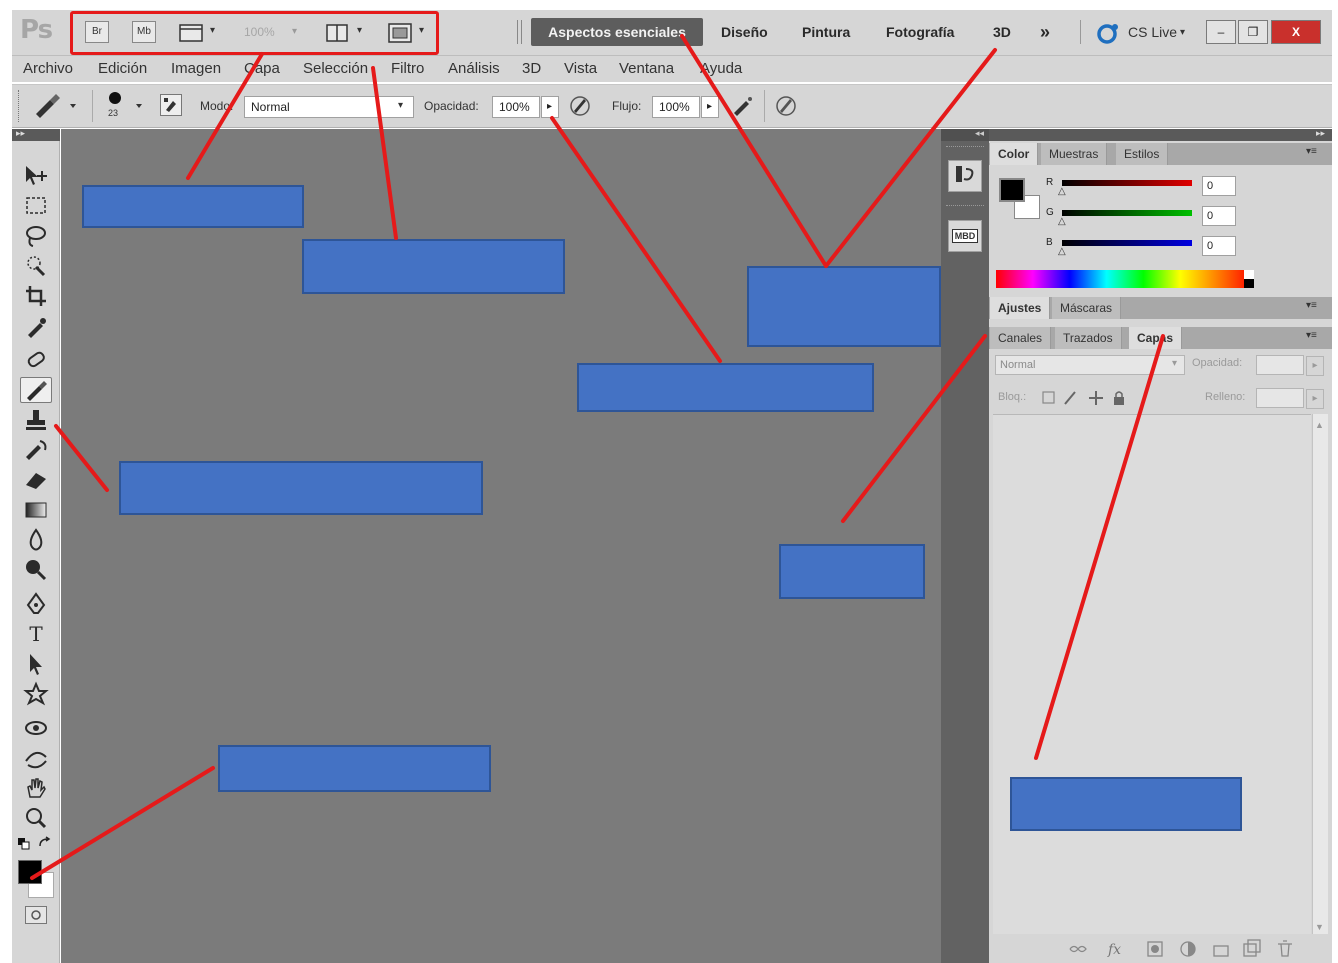 The height and width of the screenshot is (963, 1338). Describe the element at coordinates (1296, 32) in the screenshot. I see `close-button: X` at that location.